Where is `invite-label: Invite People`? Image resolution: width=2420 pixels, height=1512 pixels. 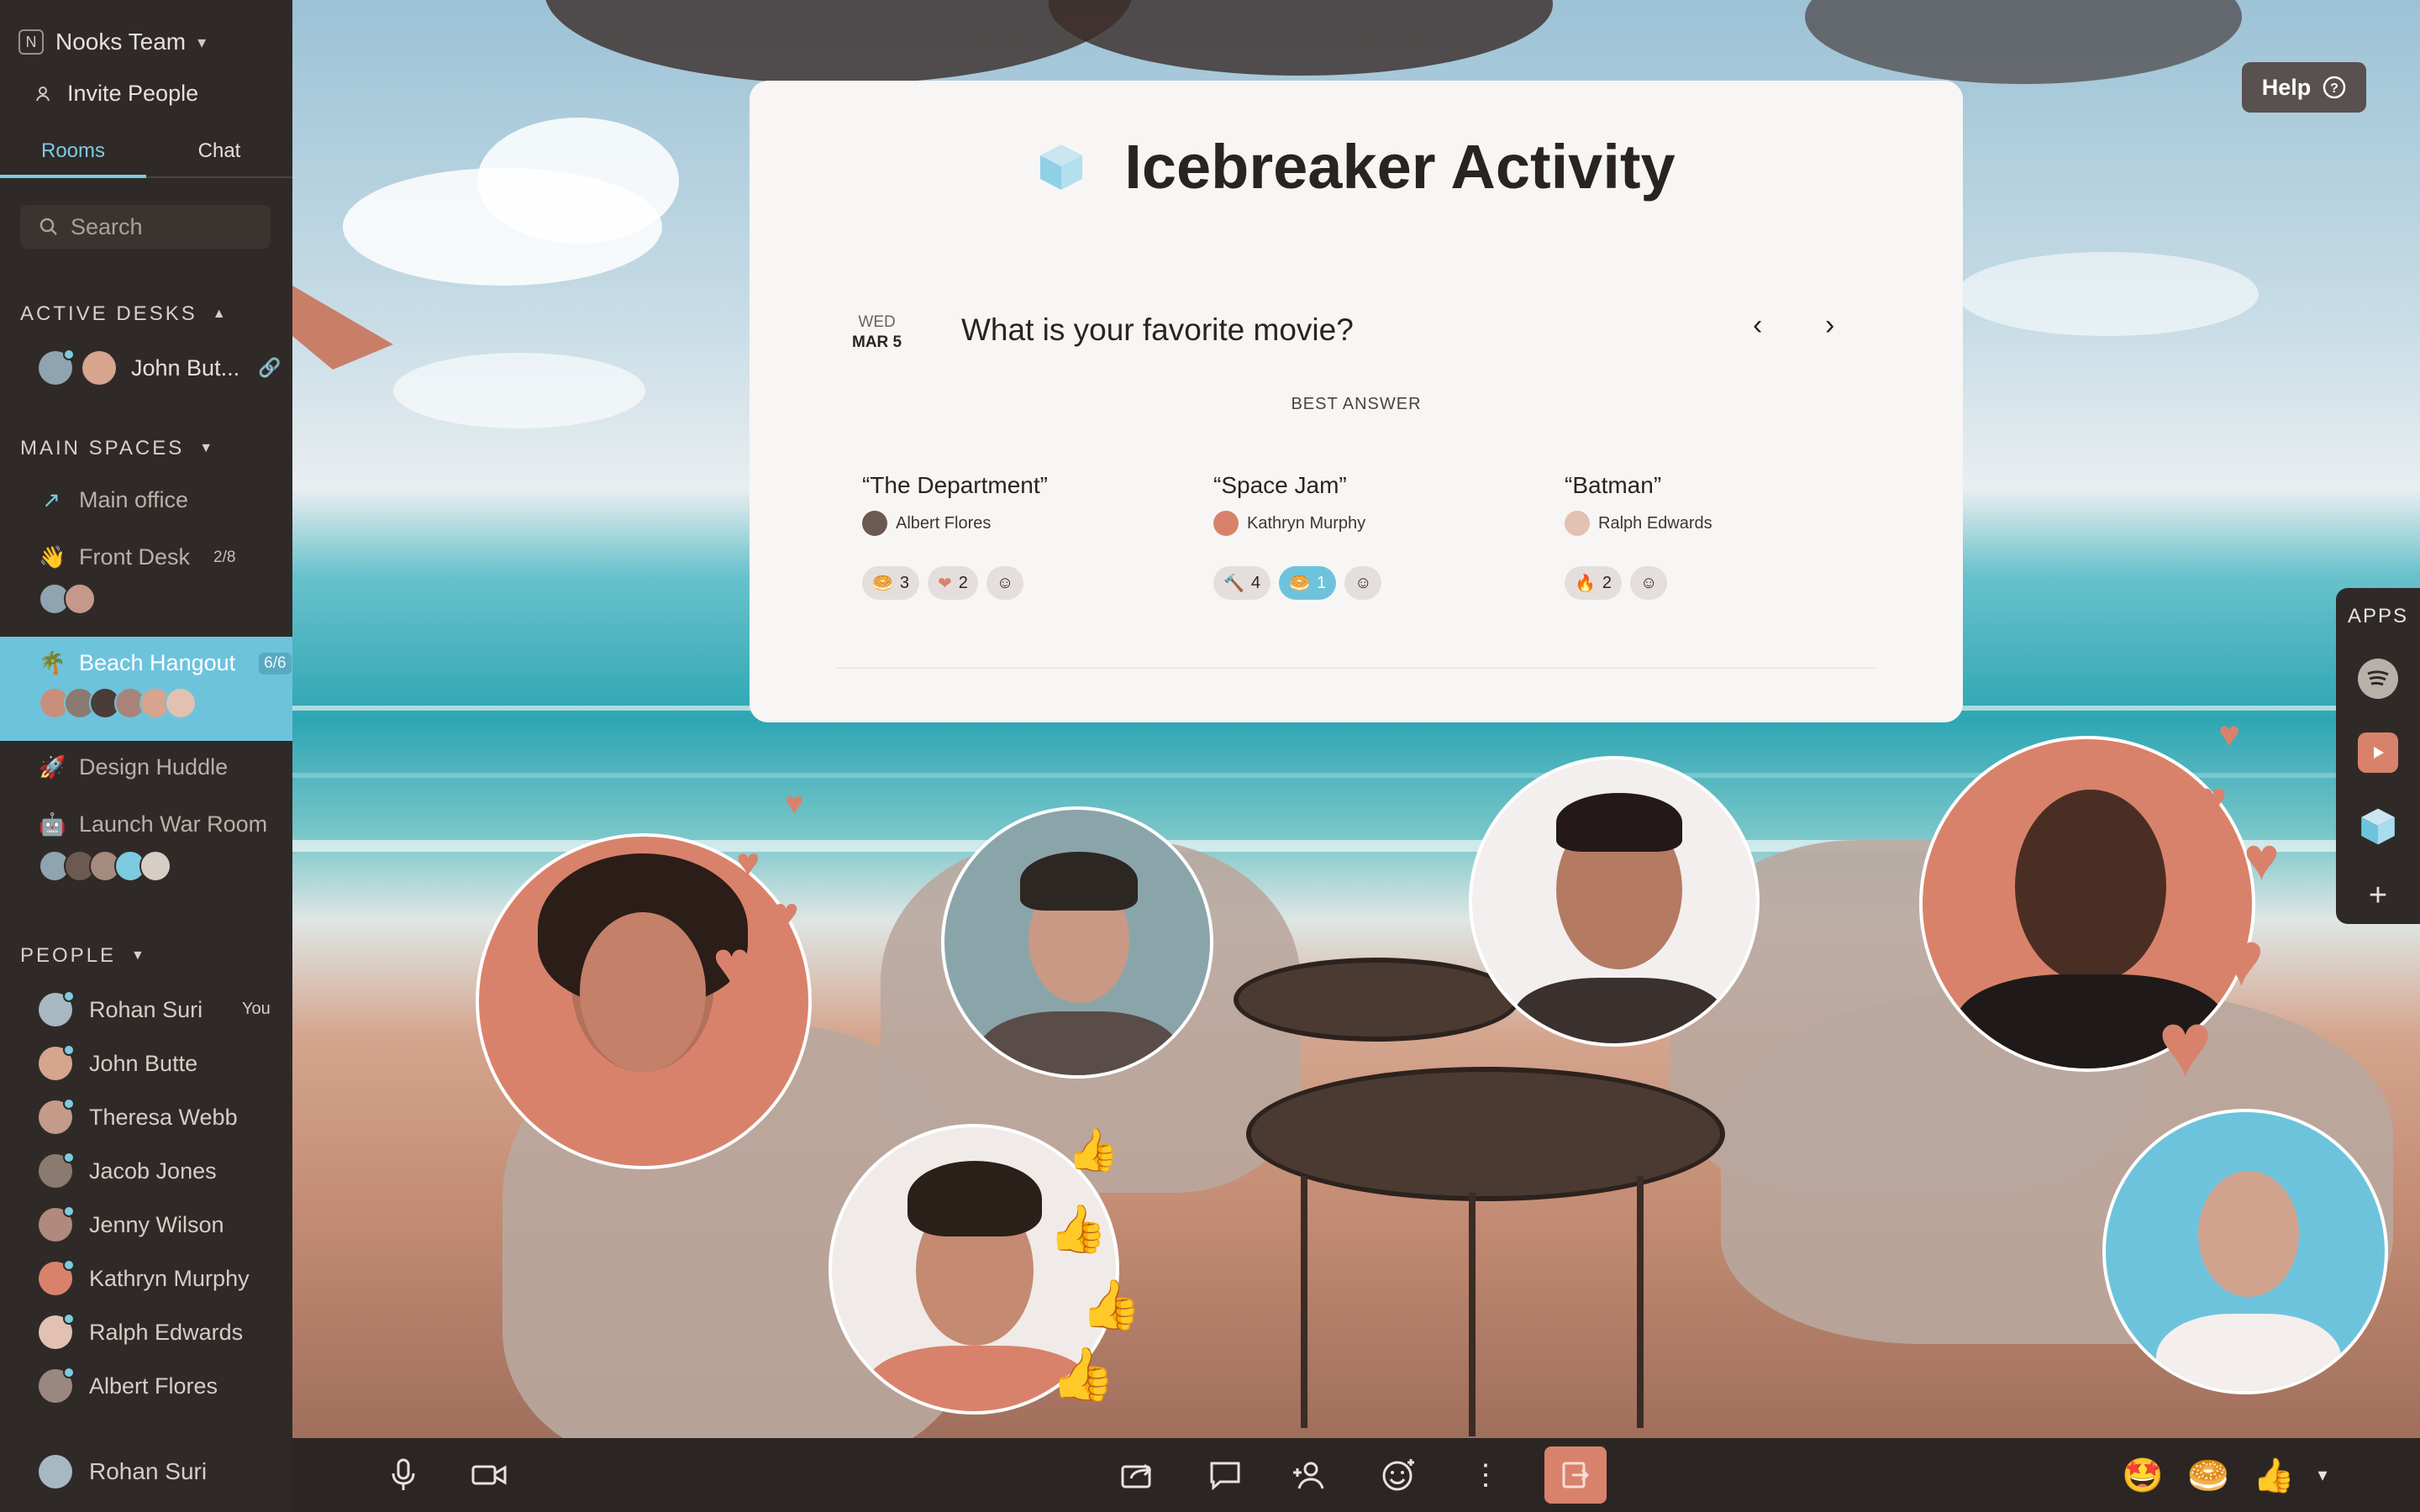
invite-label: Invite People is located at coordinates (133, 93).